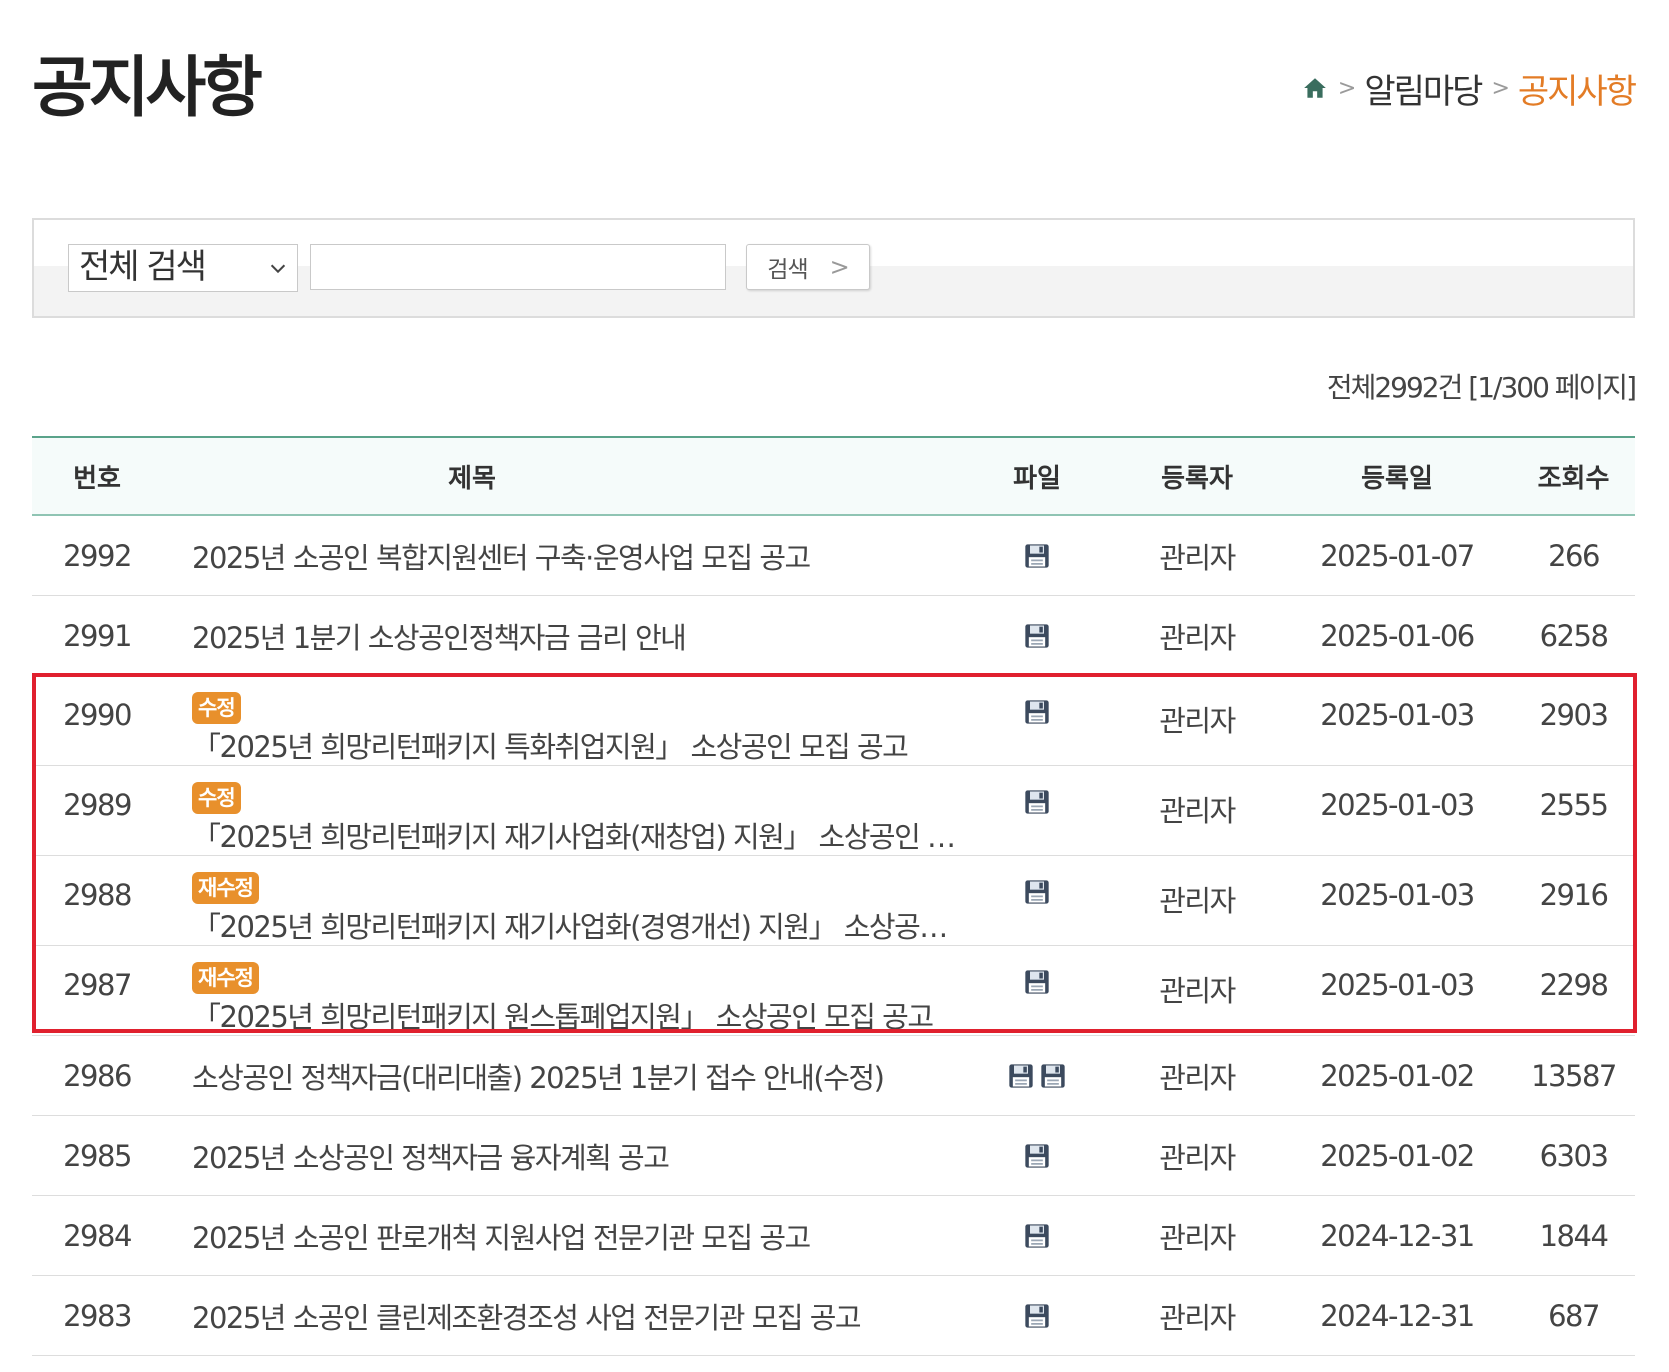 The width and height of the screenshot is (1669, 1372). What do you see at coordinates (97, 985) in the screenshot?
I see `row-num: 2987` at bounding box center [97, 985].